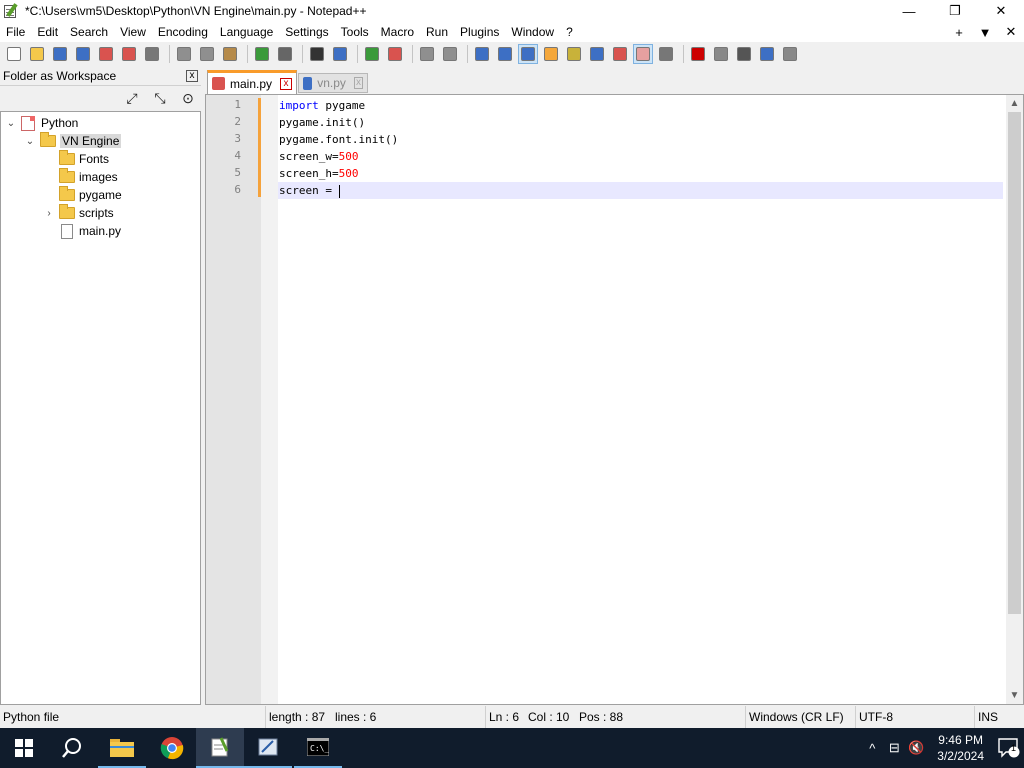 The width and height of the screenshot is (1024, 768). Describe the element at coordinates (959, 32) in the screenshot. I see `new-tab-menu-button: +` at that location.